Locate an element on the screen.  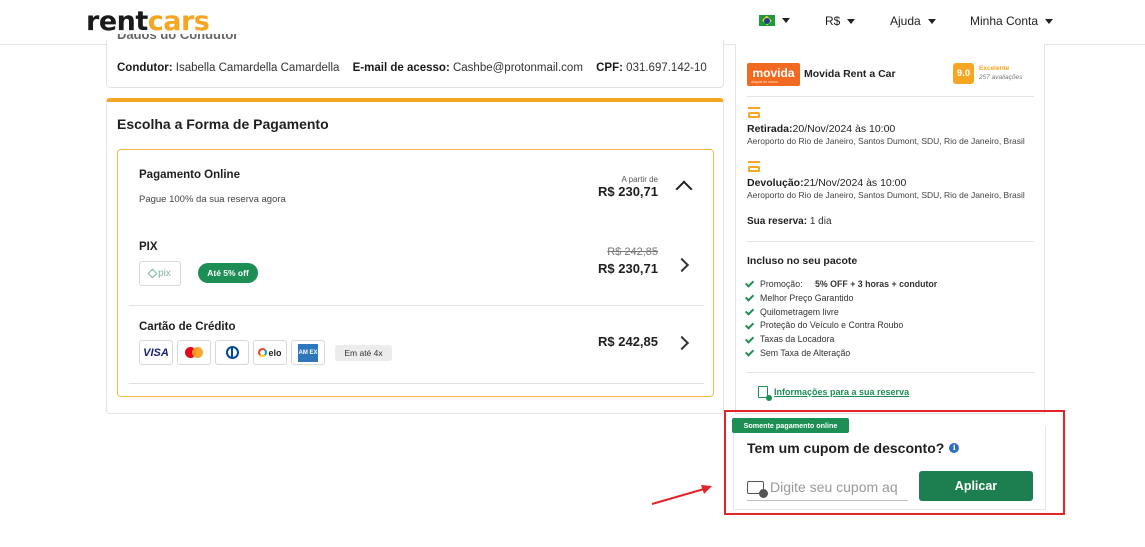
list-item: Melhor Preço Garantido is located at coordinates (840, 299).